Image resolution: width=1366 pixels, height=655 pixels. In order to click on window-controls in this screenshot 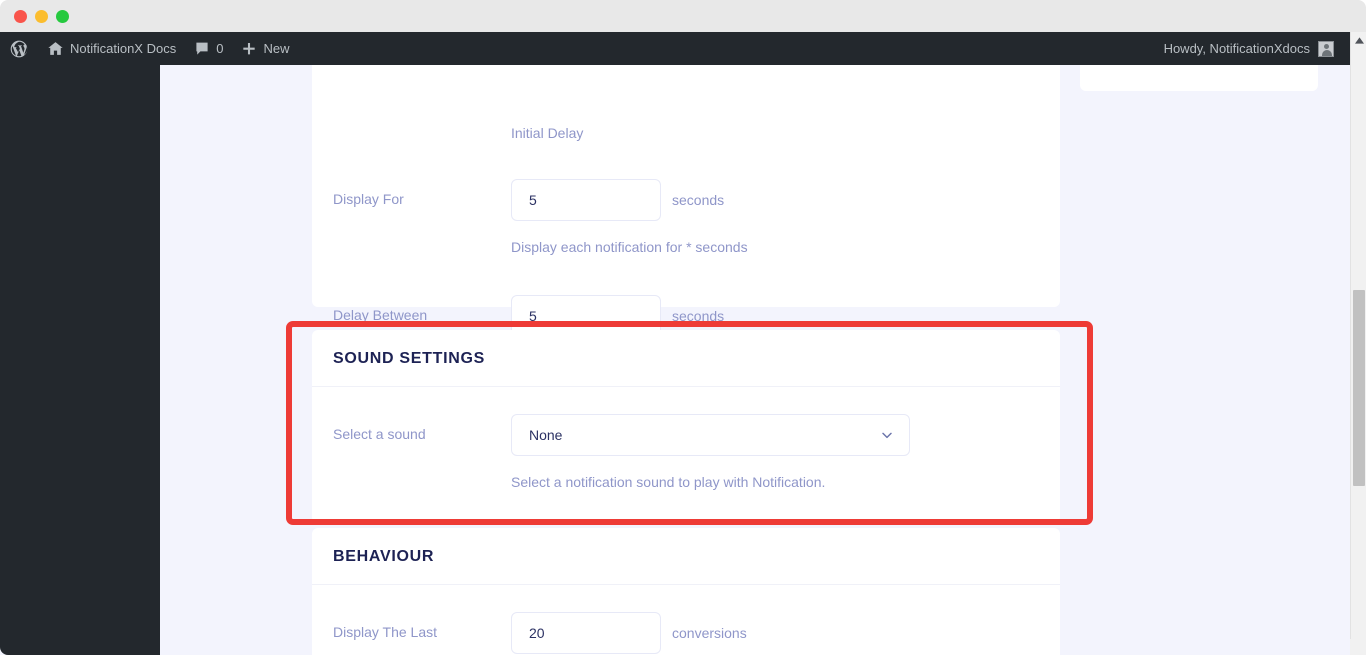, I will do `click(41, 16)`.